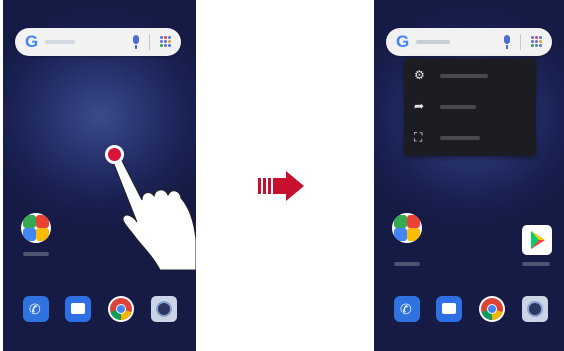 This screenshot has height=351, width=564. Describe the element at coordinates (418, 137) in the screenshot. I see `widgets-icon: ⛶` at that location.